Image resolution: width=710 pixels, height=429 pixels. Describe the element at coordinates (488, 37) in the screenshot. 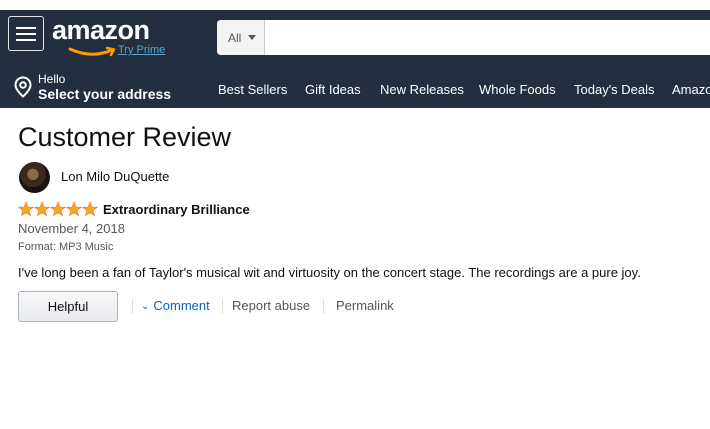

I see `search-input` at that location.